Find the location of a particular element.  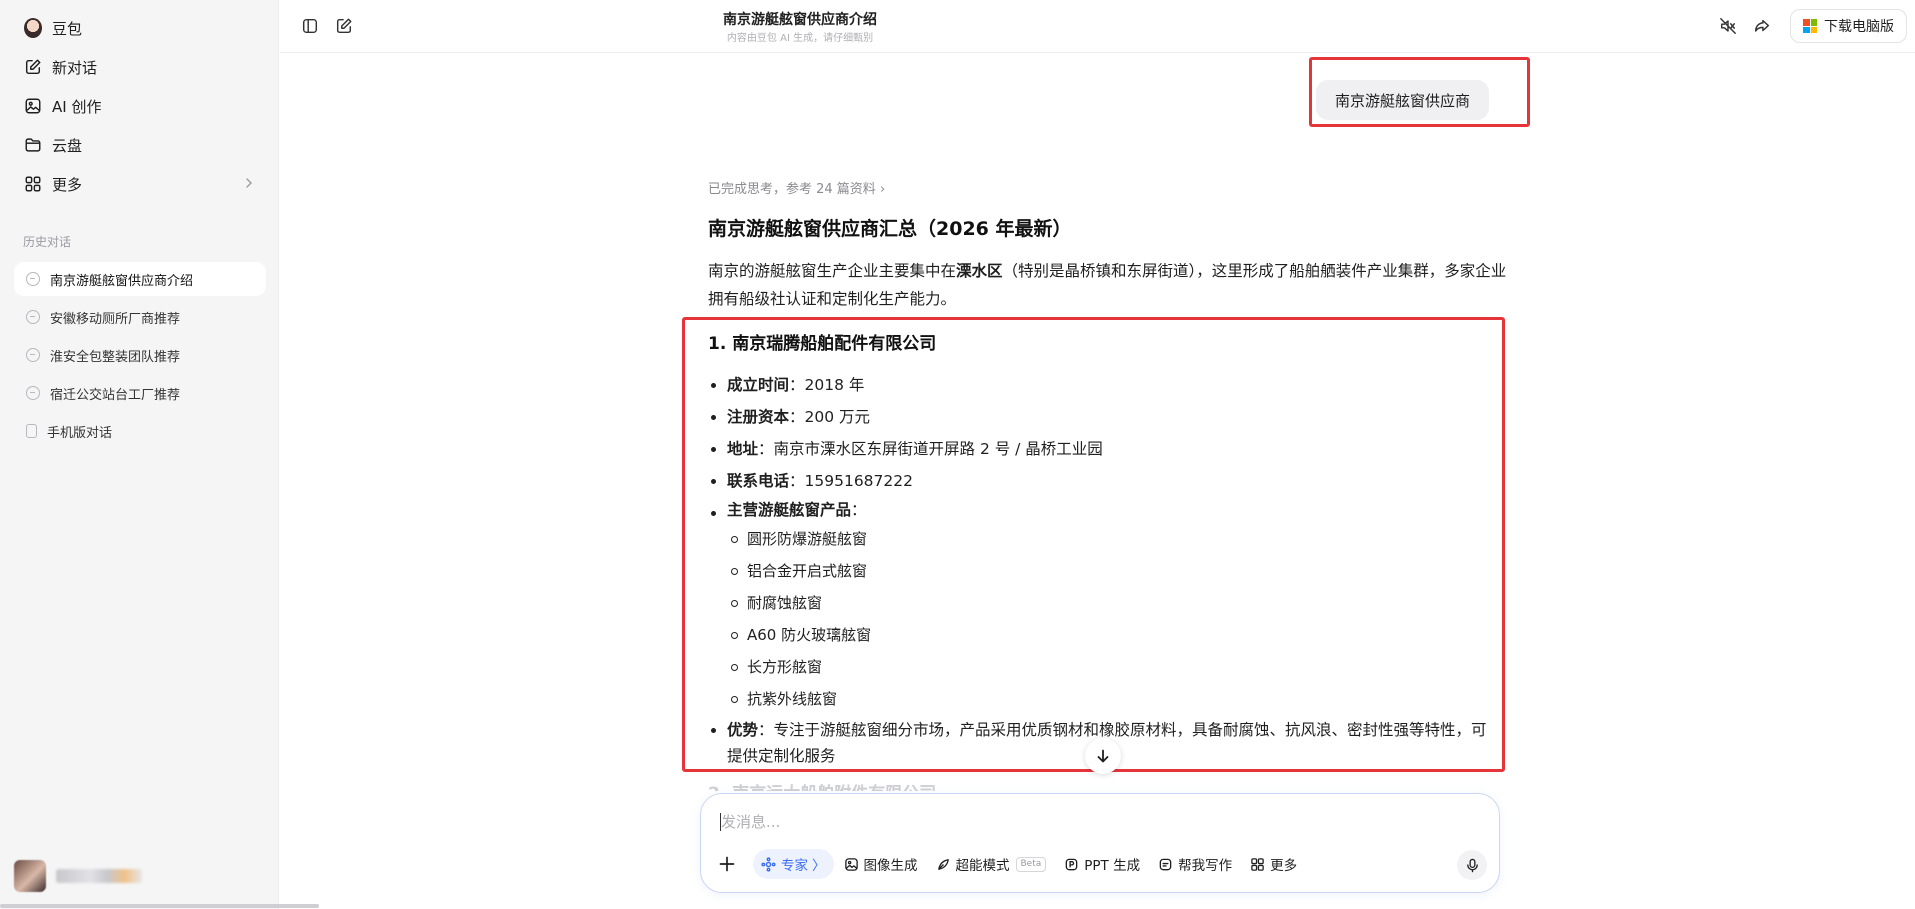

download-desktop-button: 下载电脑版 is located at coordinates (1848, 26).